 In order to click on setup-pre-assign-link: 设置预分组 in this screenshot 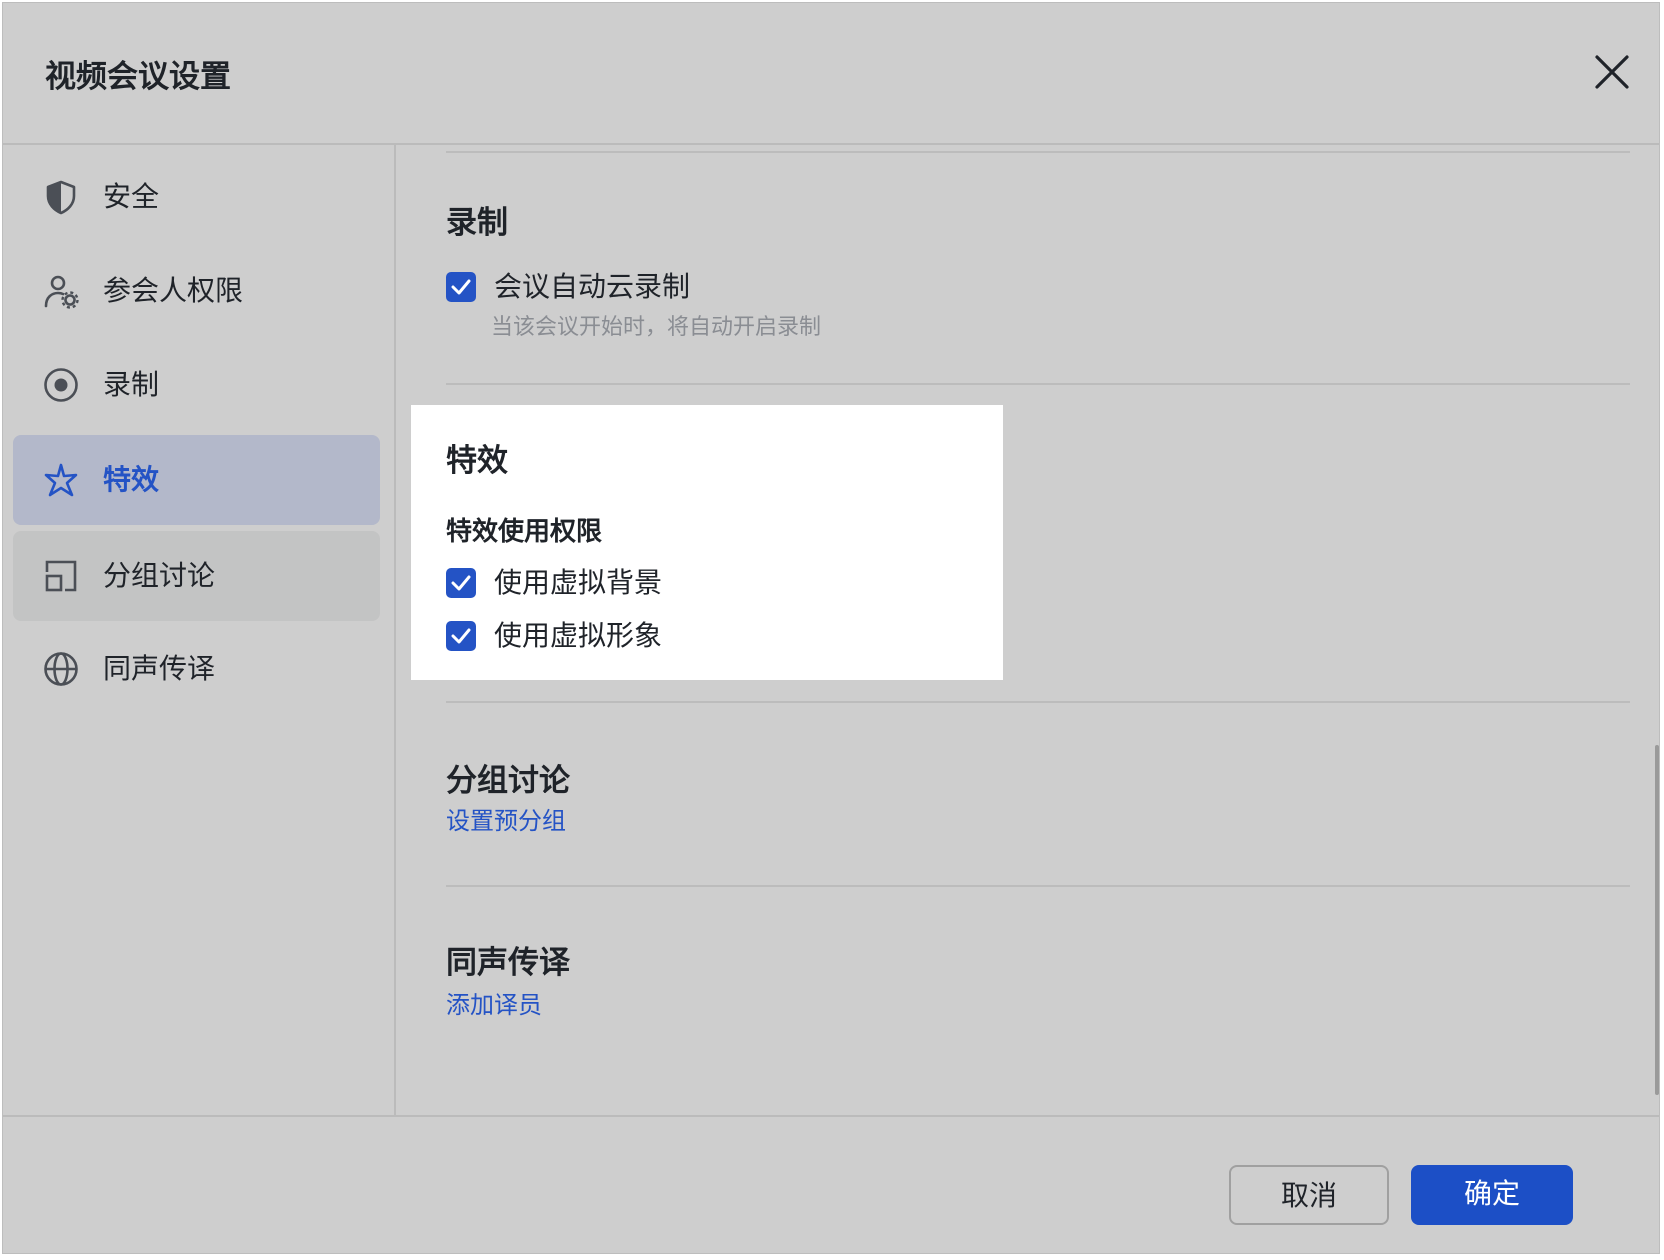, I will do `click(506, 818)`.